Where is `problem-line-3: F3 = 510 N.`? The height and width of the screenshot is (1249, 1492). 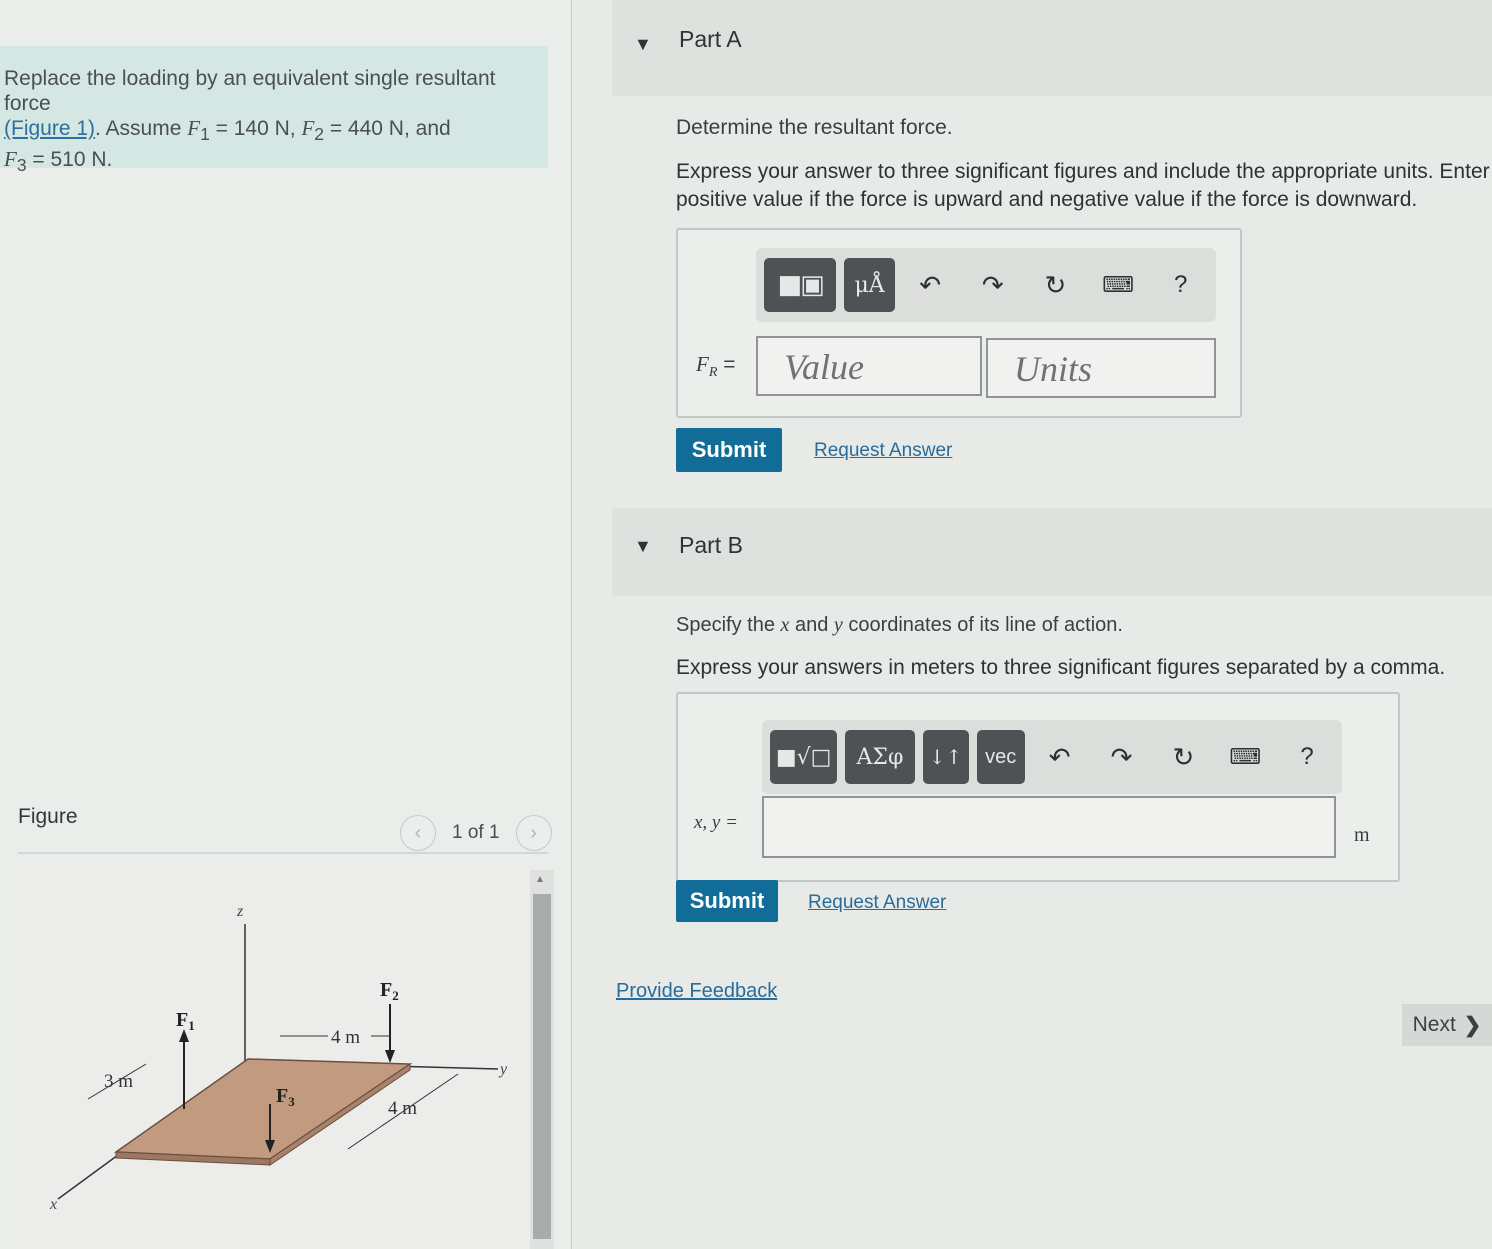 problem-line-3: F3 = 510 N. is located at coordinates (58, 161).